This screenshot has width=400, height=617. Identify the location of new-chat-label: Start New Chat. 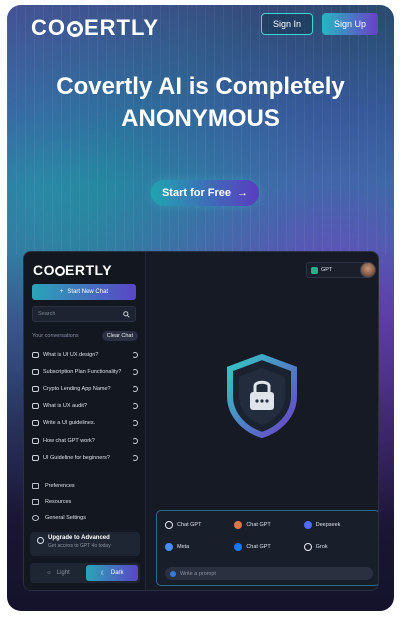
(88, 292).